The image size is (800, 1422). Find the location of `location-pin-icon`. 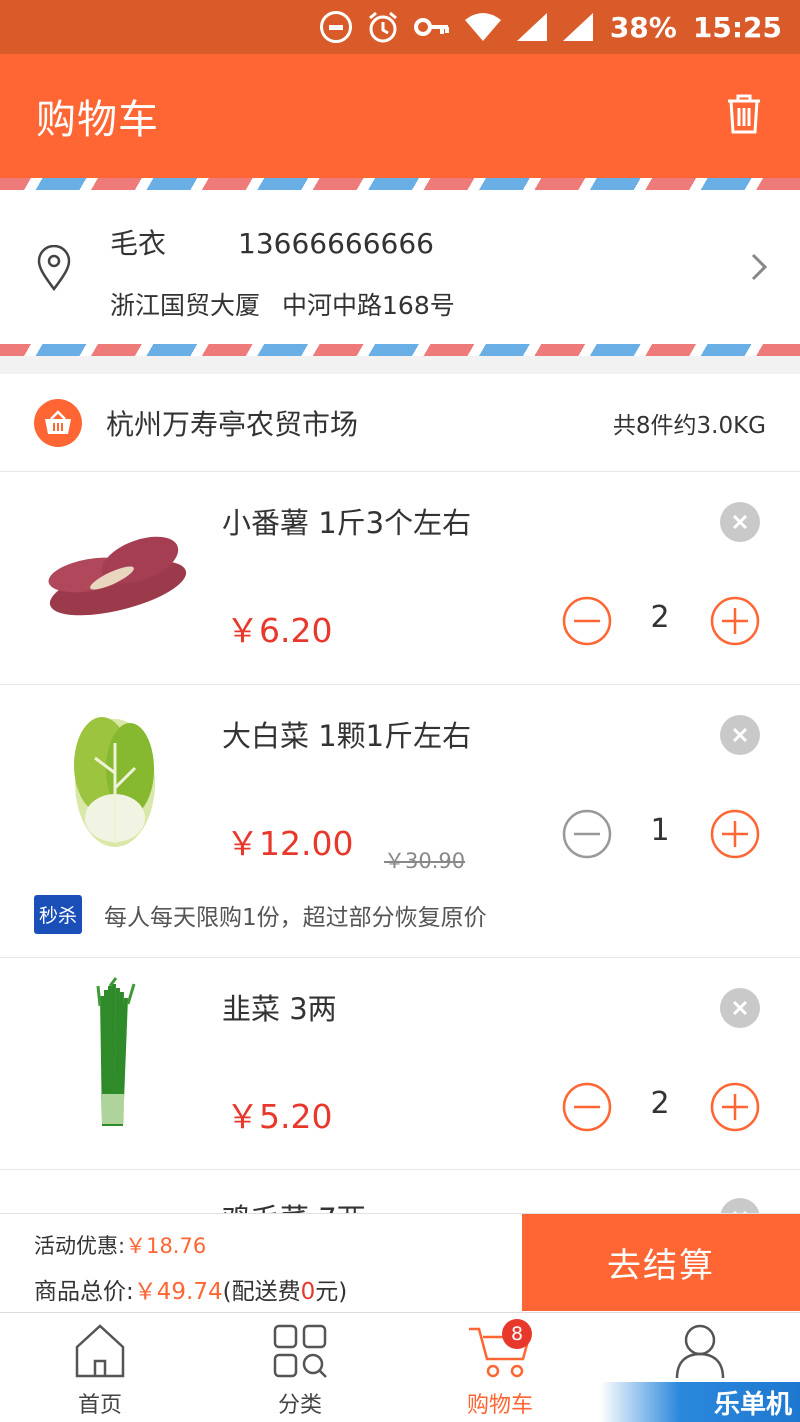

location-pin-icon is located at coordinates (54, 269).